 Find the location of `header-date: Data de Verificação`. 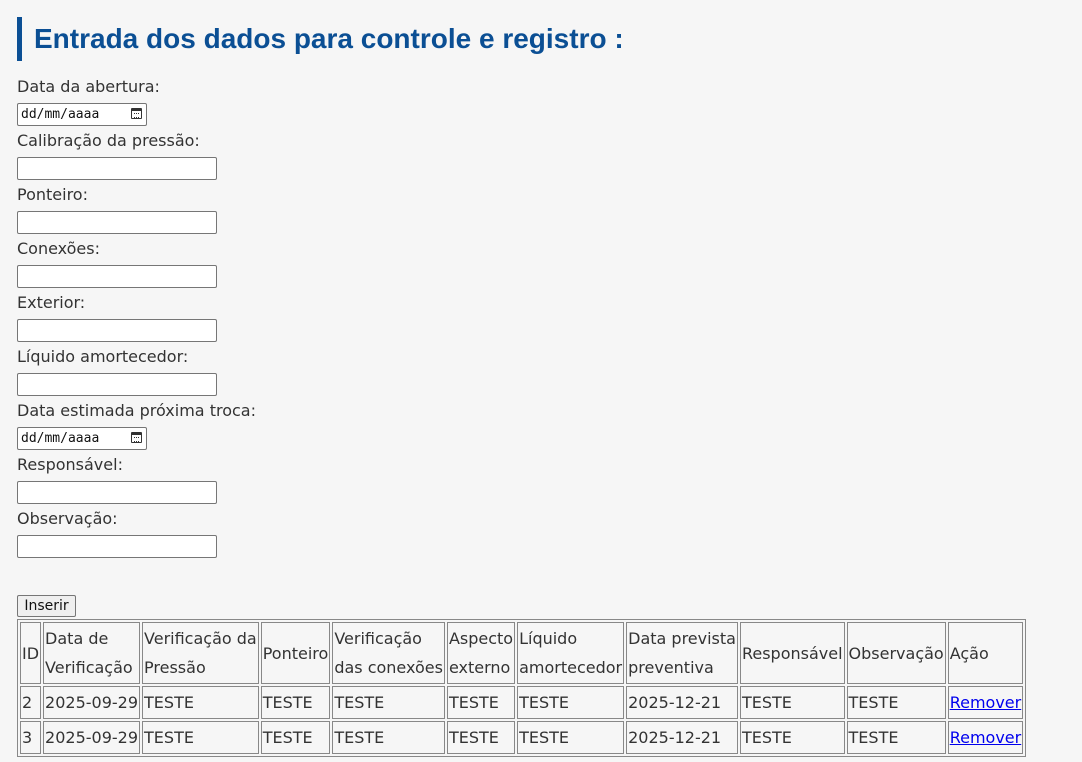

header-date: Data de Verificação is located at coordinates (92, 653).